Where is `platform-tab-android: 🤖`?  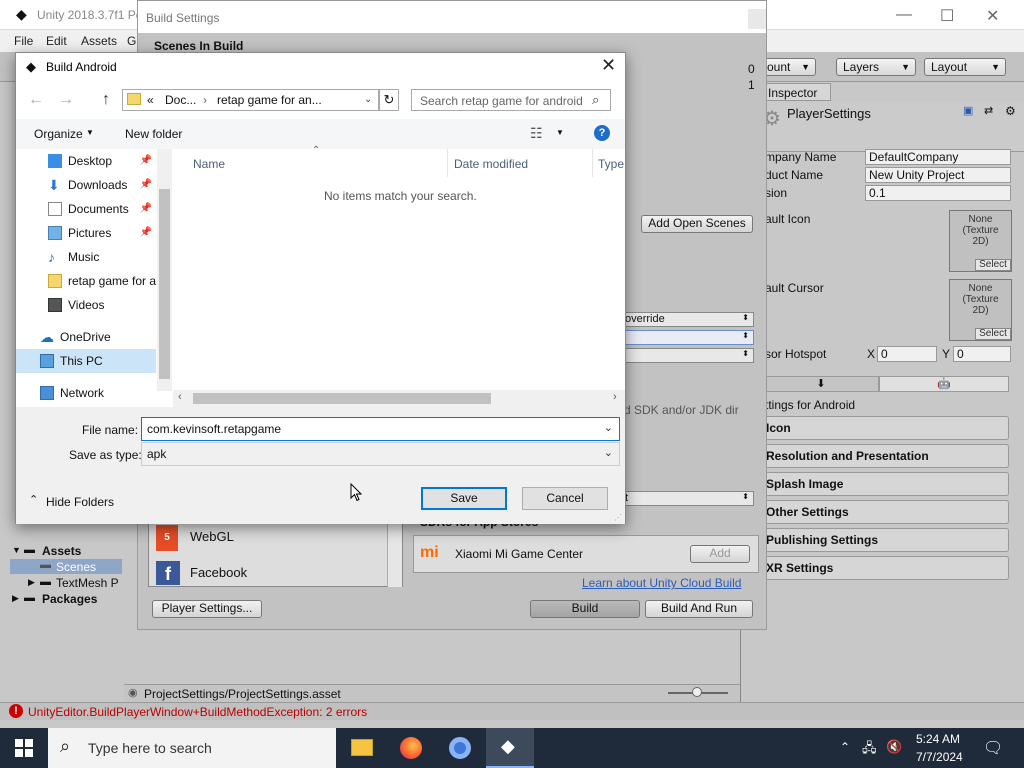
platform-tab-android: 🤖 is located at coordinates (944, 384).